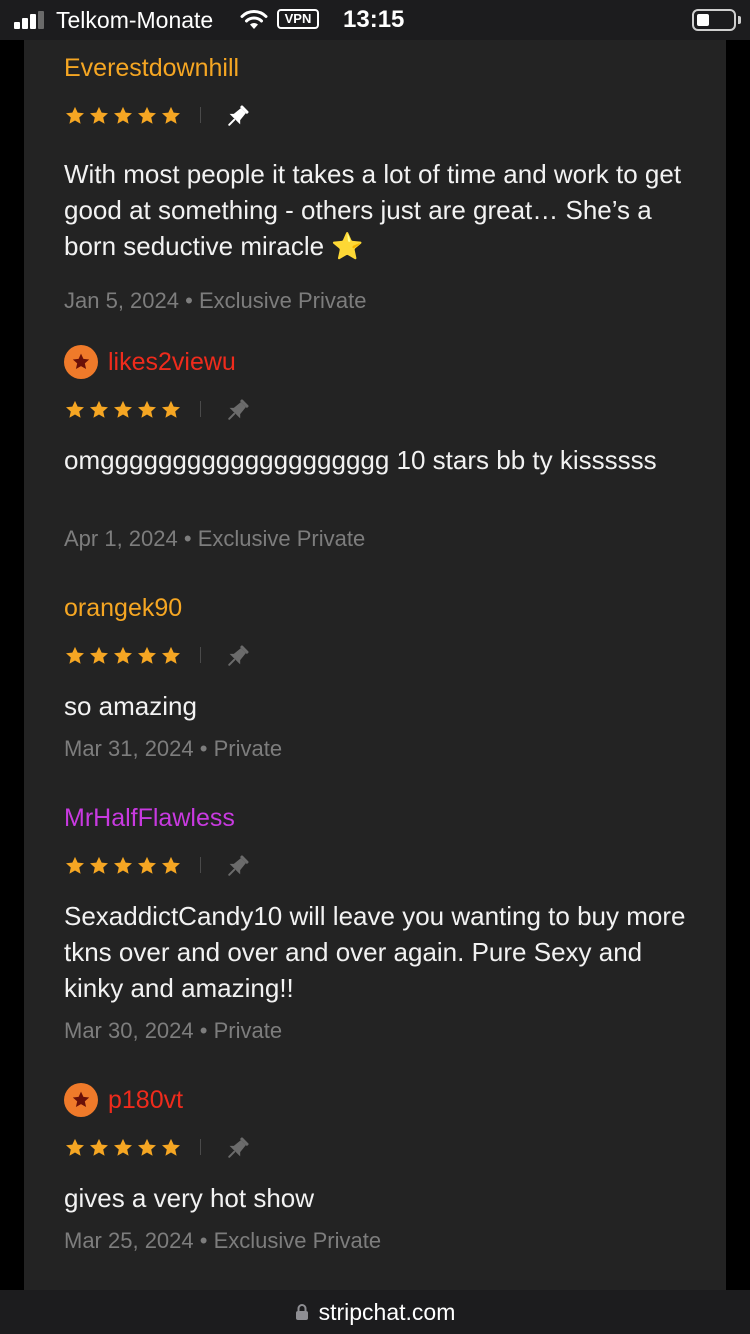 The height and width of the screenshot is (1334, 750). Describe the element at coordinates (121, 538) in the screenshot. I see `review-date: Apr 1, 2024` at that location.